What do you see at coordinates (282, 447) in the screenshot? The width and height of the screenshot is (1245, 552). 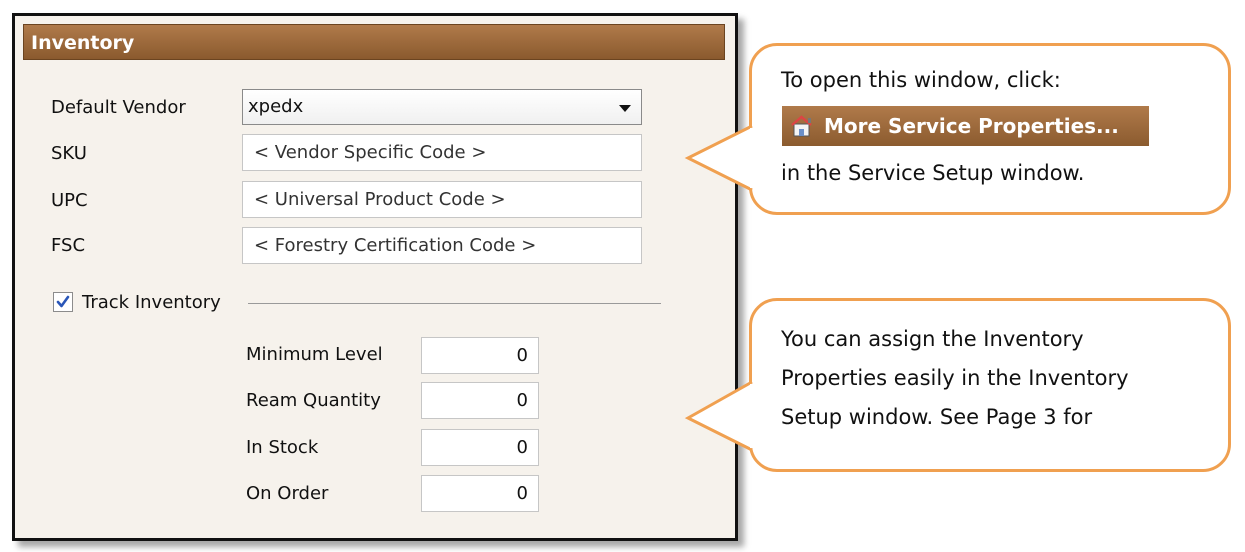 I see `in-stock-label: In Stock` at bounding box center [282, 447].